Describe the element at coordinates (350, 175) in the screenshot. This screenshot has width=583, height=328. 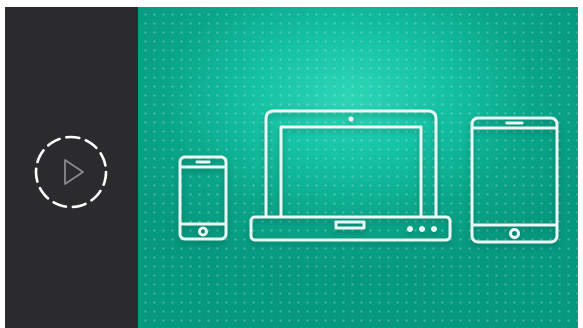
I see `laptop-icon` at that location.